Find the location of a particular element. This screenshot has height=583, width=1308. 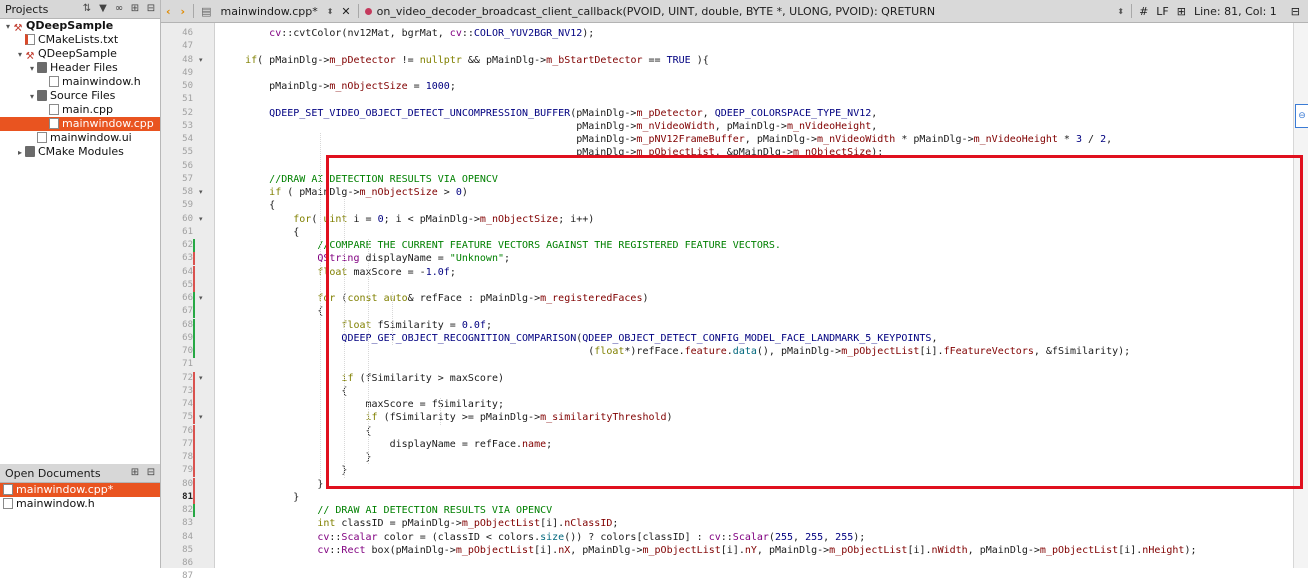

open-documents-header: Open Documents ⊞ ⊟ is located at coordinates (80, 473).